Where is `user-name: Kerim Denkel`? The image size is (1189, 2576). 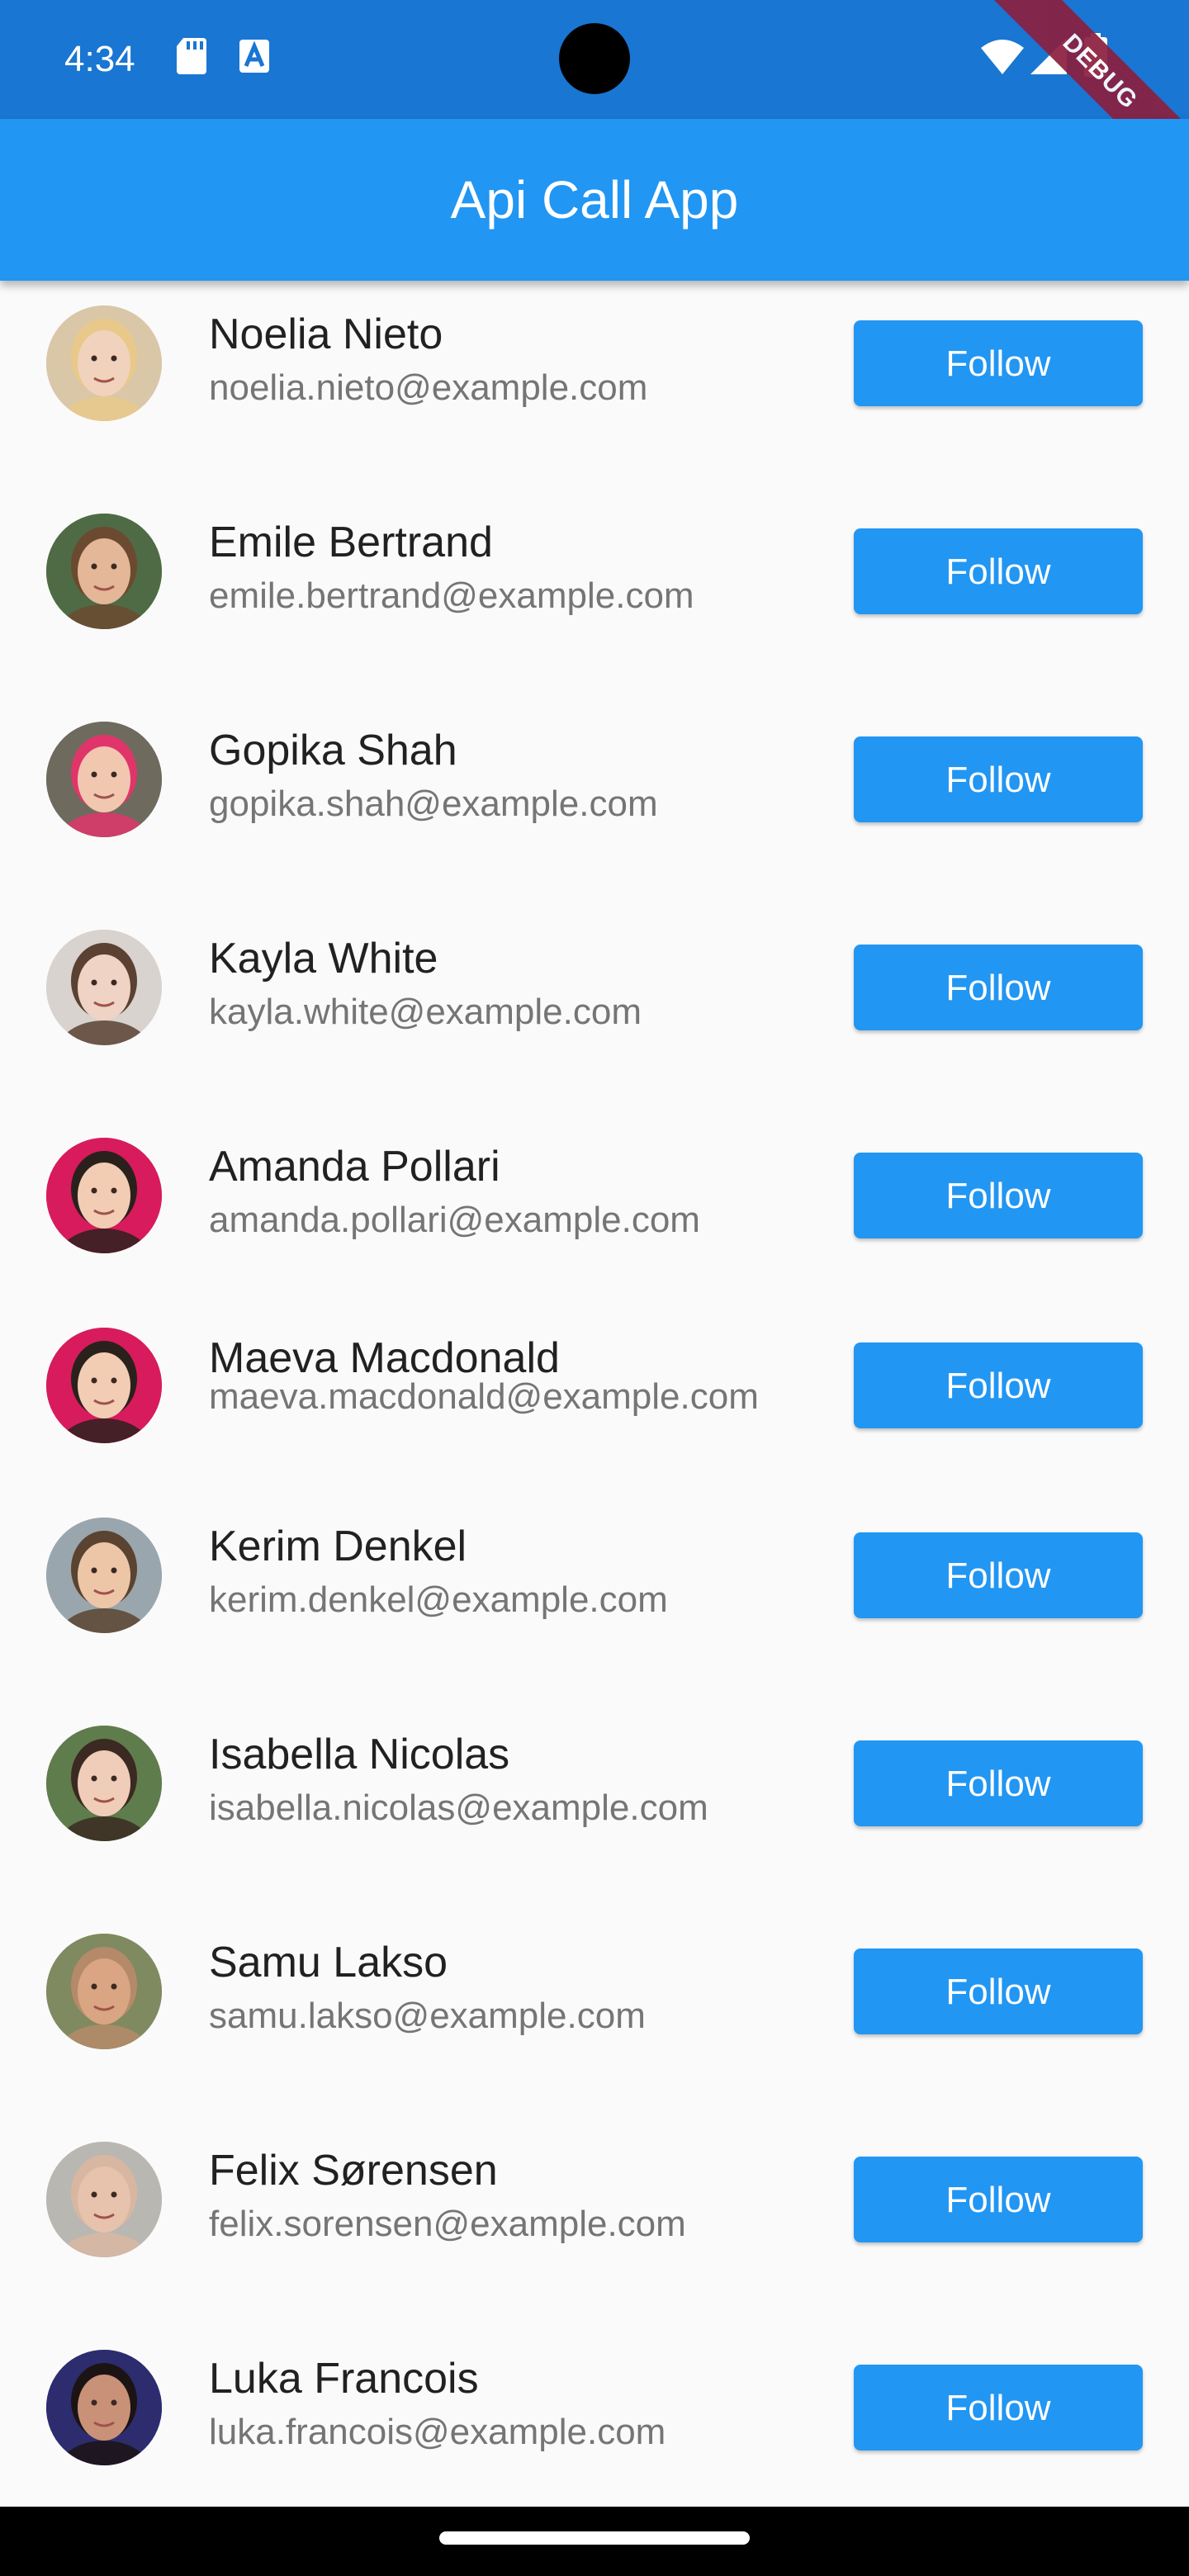
user-name: Kerim Denkel is located at coordinates (338, 1546).